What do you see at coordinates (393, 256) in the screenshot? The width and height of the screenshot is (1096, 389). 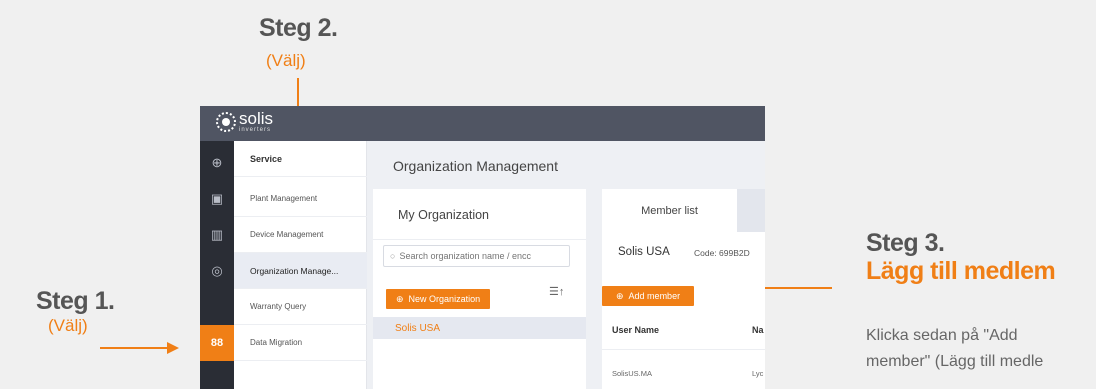 I see `search-icon: ○` at bounding box center [393, 256].